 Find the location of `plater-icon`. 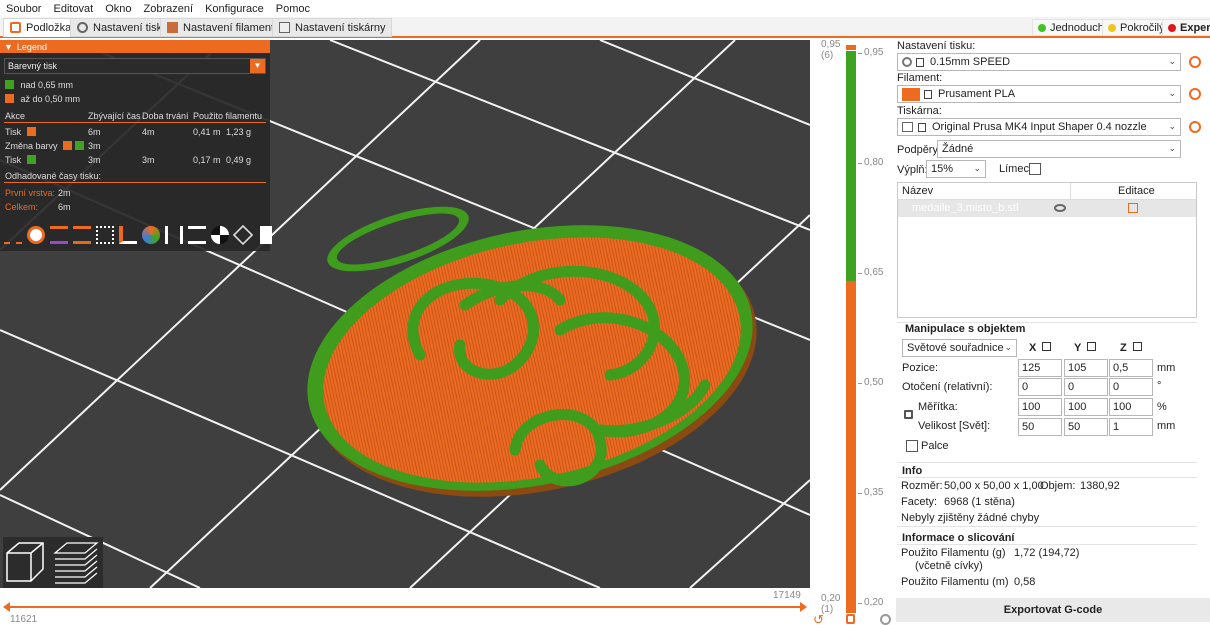

plater-icon is located at coordinates (15, 27).